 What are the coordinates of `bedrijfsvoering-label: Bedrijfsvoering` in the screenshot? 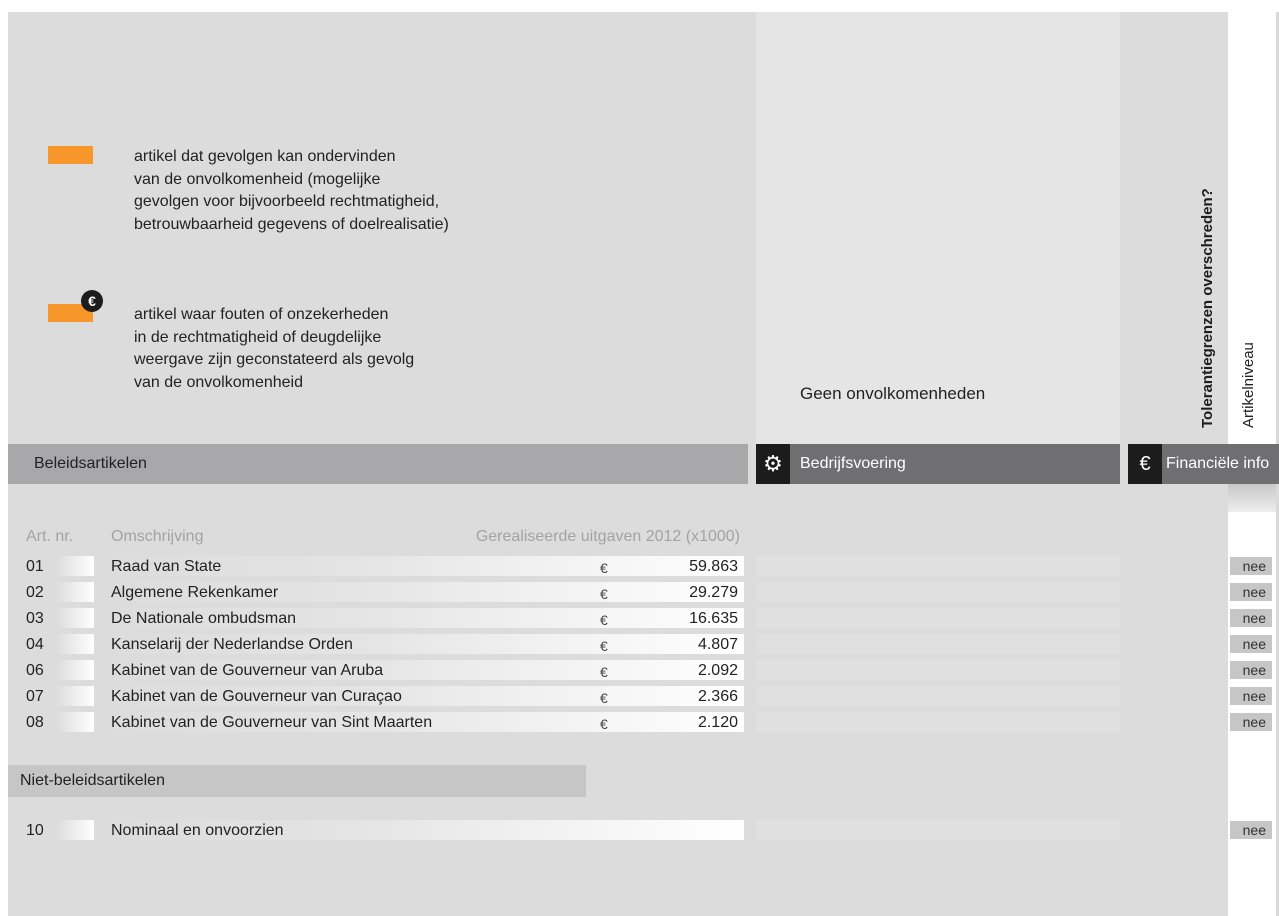 It's located at (853, 463).